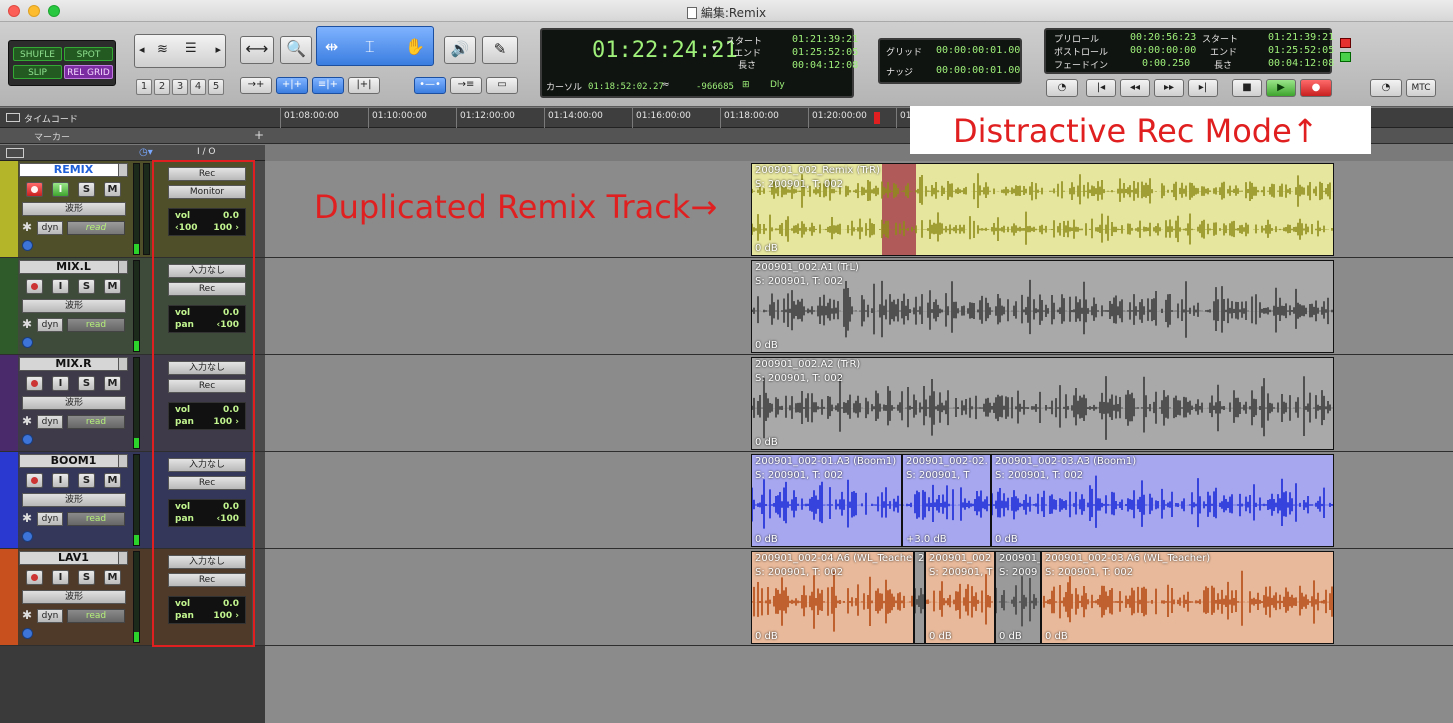 This screenshot has height=723, width=1453. What do you see at coordinates (142, 49) in the screenshot?
I see `zoom-out-arrow-icon: ◂` at bounding box center [142, 49].